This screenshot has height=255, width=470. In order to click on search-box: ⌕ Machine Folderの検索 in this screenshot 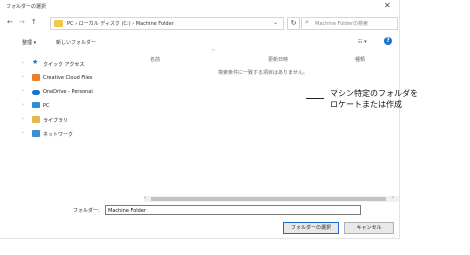, I will do `click(349, 23)`.